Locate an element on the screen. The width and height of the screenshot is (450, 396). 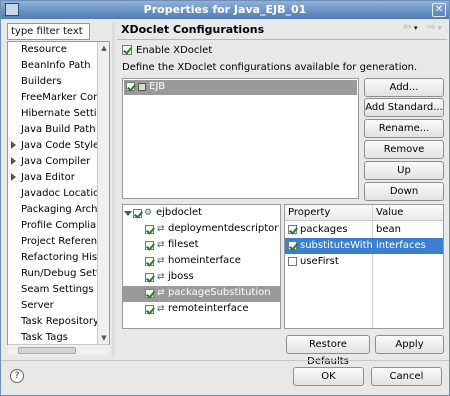
configuration-icon is located at coordinates (142, 87).